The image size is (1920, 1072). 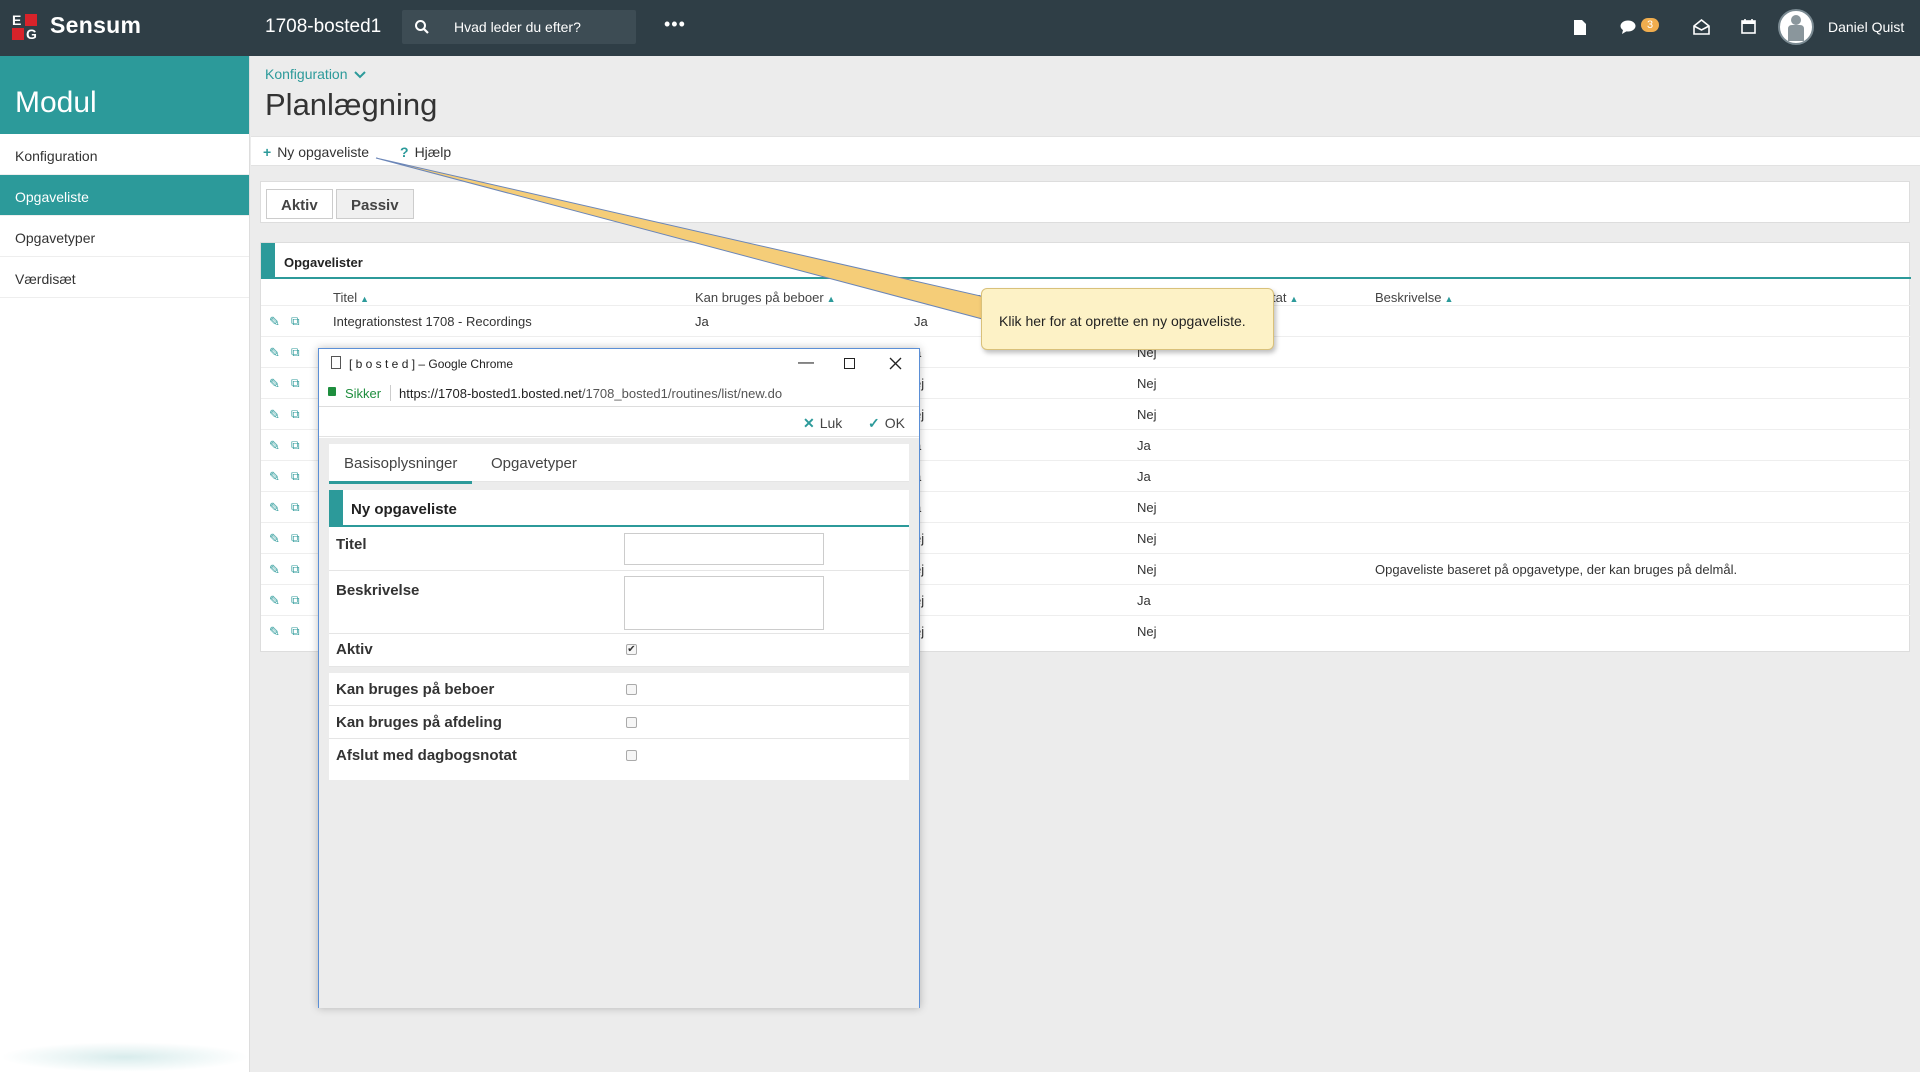 I want to click on check-icon: ✓, so click(x=874, y=423).